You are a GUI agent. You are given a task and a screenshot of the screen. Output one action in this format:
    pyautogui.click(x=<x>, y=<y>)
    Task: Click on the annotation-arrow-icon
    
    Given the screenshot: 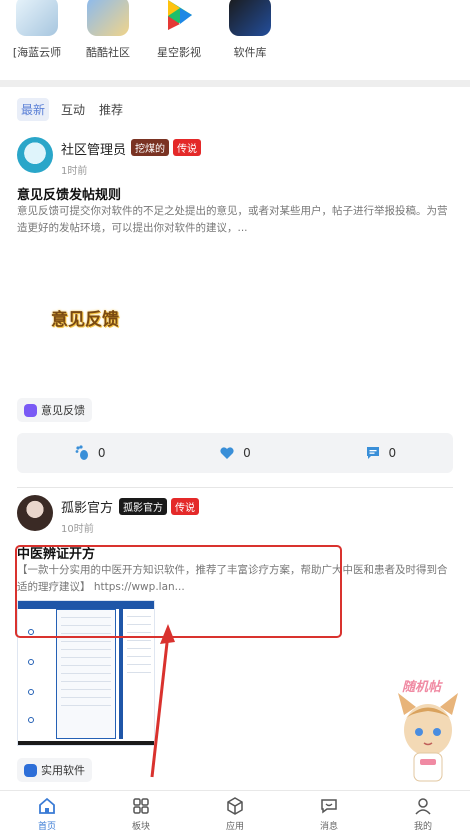 What is the action you would take?
    pyautogui.click(x=162, y=701)
    